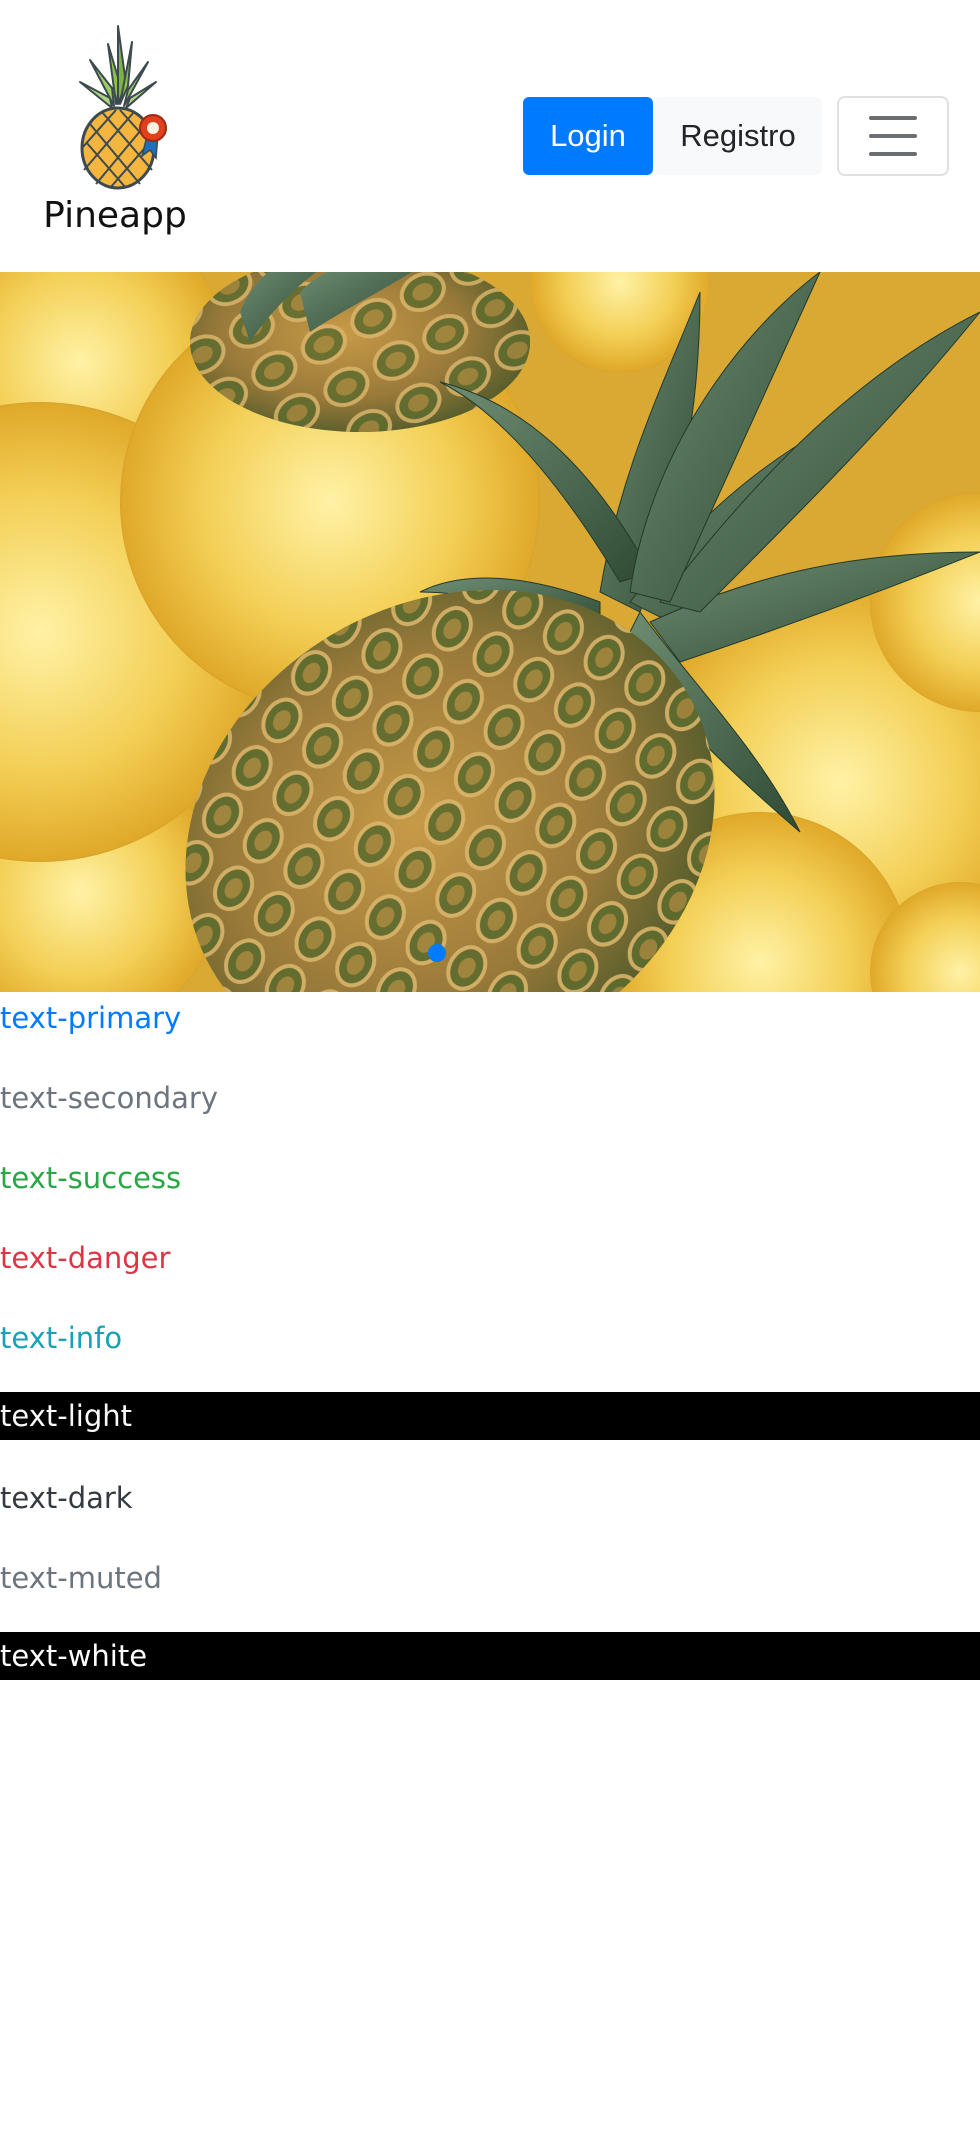  Describe the element at coordinates (66, 1498) in the screenshot. I see `text-dark-sample: text-dark` at that location.